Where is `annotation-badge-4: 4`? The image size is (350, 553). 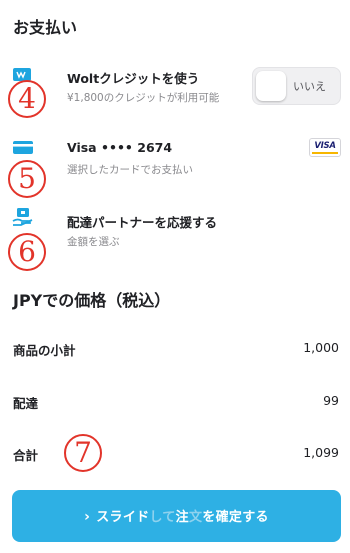
annotation-badge-4: 4 is located at coordinates (27, 99).